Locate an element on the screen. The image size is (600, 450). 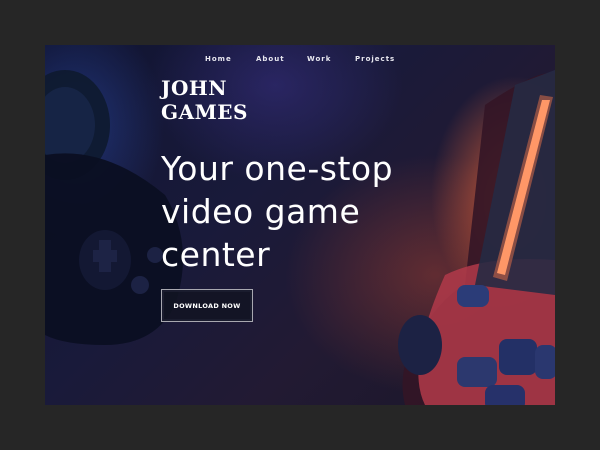
download-now-button: DOWNLOAD NOW is located at coordinates (207, 305).